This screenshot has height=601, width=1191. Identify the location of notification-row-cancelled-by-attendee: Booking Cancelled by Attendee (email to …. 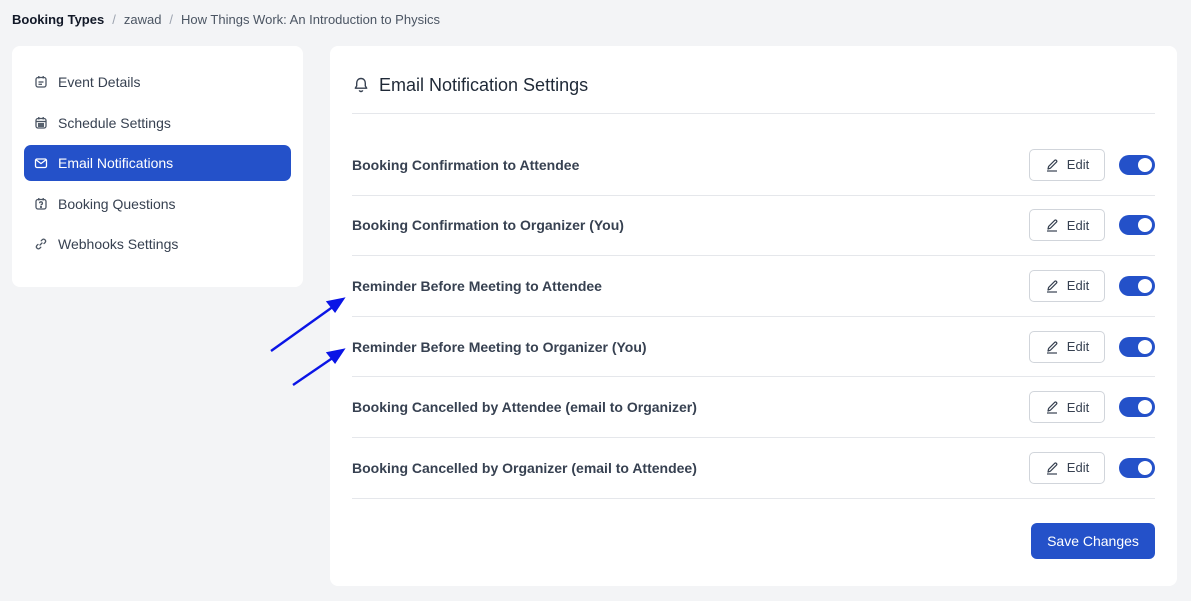
(753, 407).